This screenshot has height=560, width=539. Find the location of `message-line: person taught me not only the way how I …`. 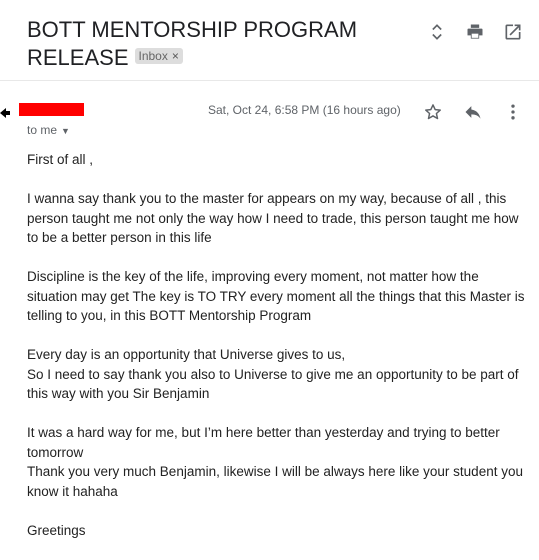

message-line: person taught me not only the way how I … is located at coordinates (273, 218).